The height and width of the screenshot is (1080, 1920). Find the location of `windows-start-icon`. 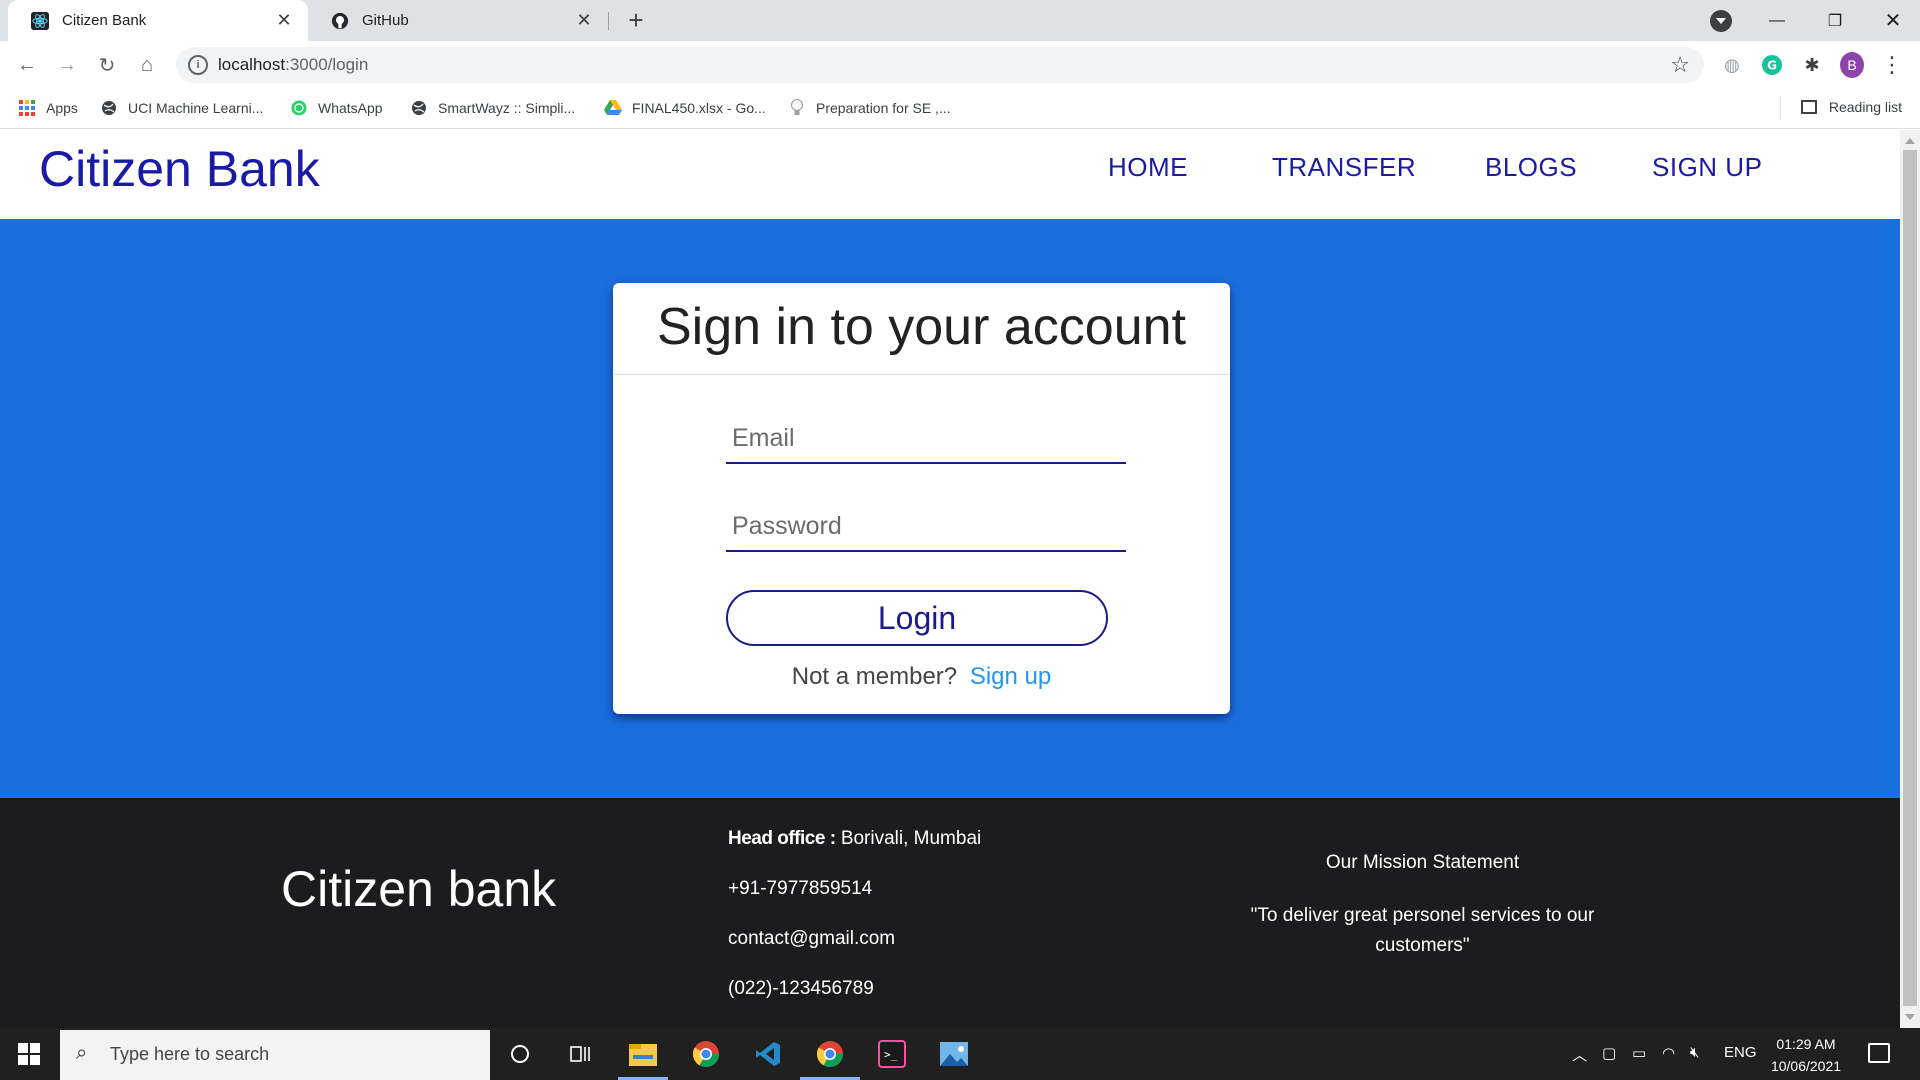

windows-start-icon is located at coordinates (29, 1054).